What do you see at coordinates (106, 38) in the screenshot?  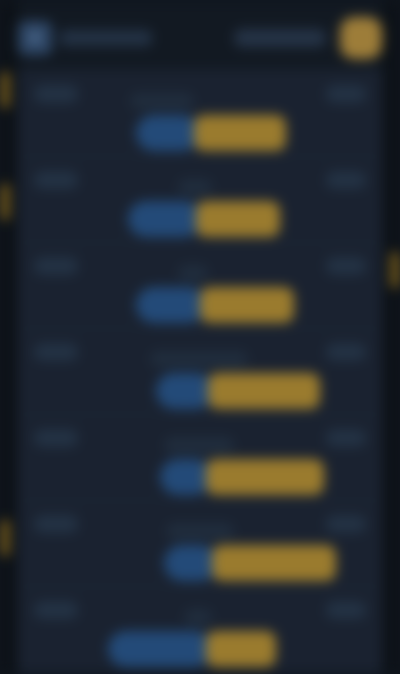 I see `brand-label` at bounding box center [106, 38].